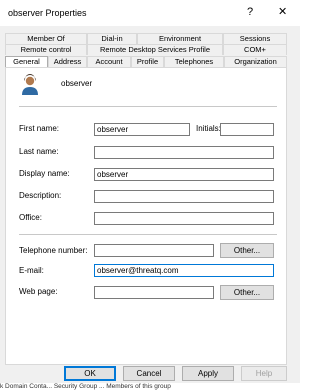  I want to click on initials-field, so click(247, 129).